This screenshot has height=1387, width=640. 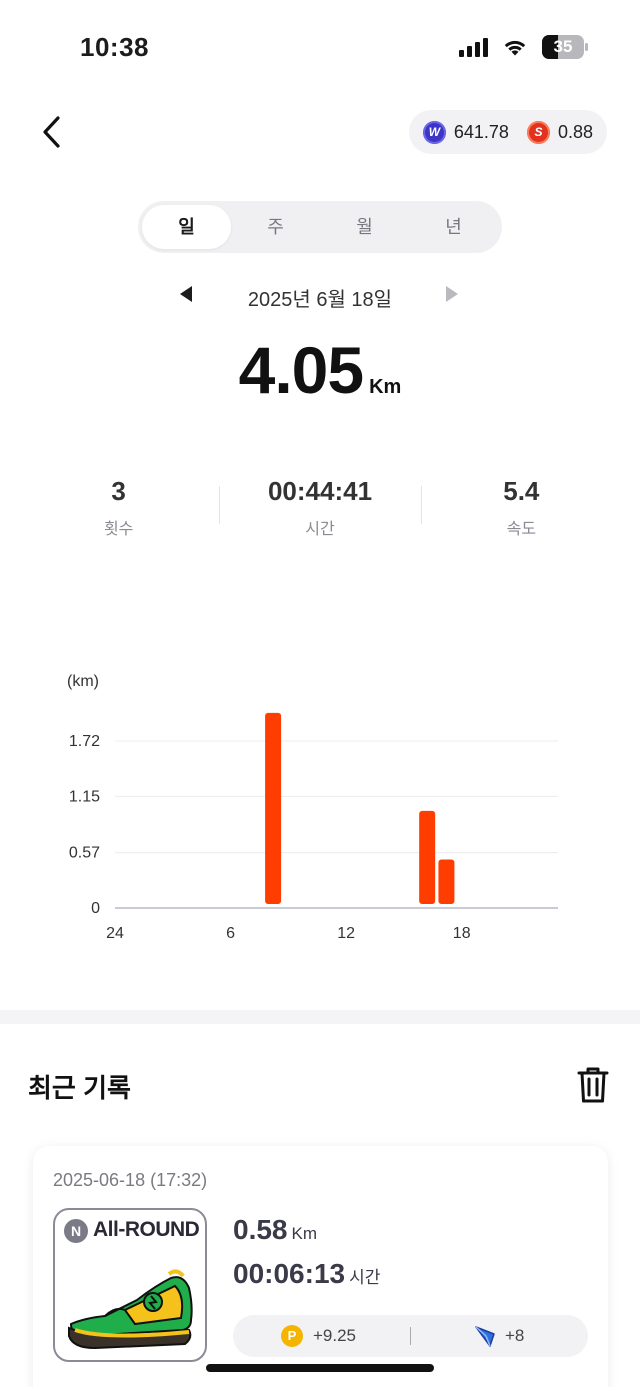 What do you see at coordinates (515, 47) in the screenshot?
I see `wifi-icon` at bounding box center [515, 47].